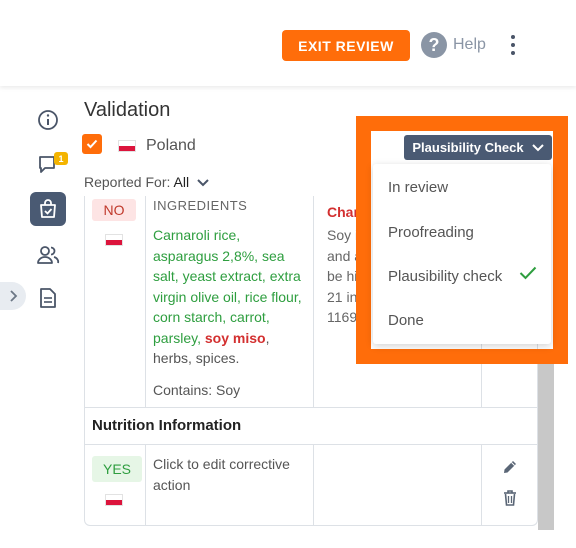  What do you see at coordinates (197, 390) in the screenshot?
I see `contains-text: Contains: Soy` at bounding box center [197, 390].